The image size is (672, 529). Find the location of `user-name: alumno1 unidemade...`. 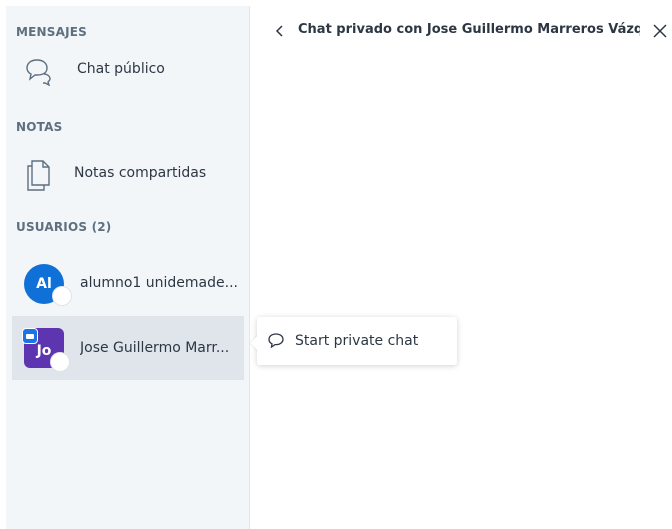

user-name: alumno1 unidemade... is located at coordinates (159, 283).